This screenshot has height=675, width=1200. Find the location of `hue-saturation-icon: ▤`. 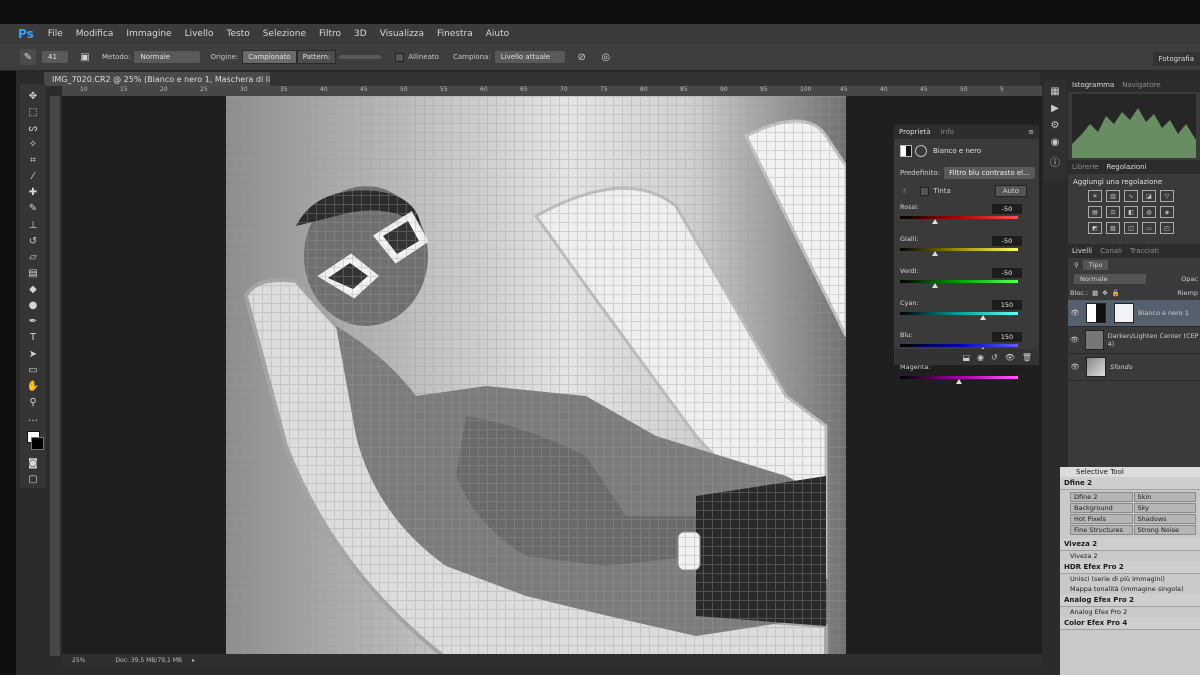

hue-saturation-icon: ▤ is located at coordinates (1095, 212).